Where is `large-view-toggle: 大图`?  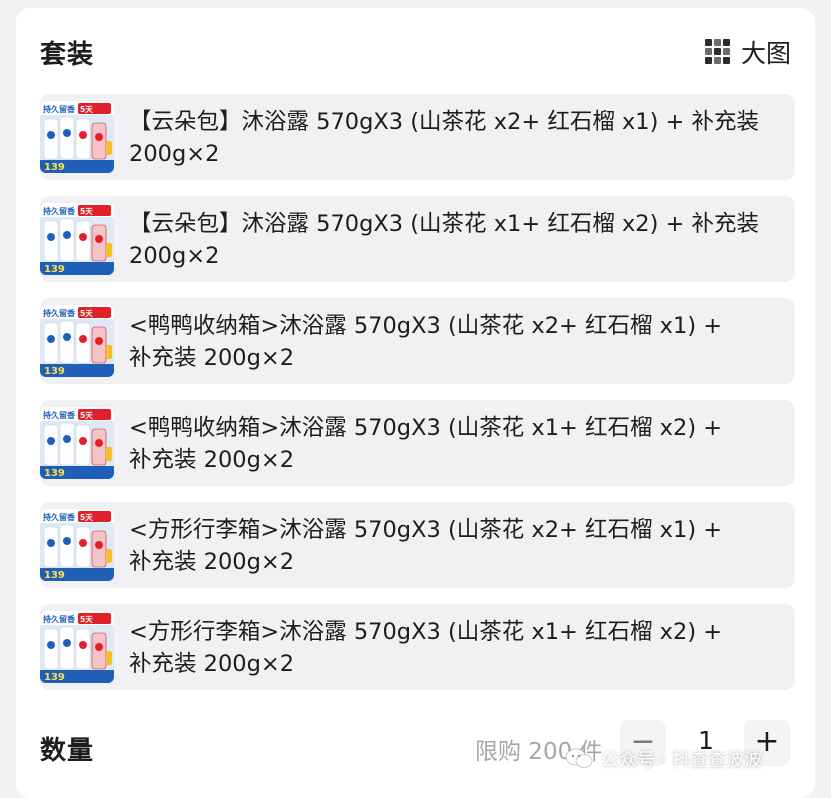 large-view-toggle: 大图 is located at coordinates (747, 52).